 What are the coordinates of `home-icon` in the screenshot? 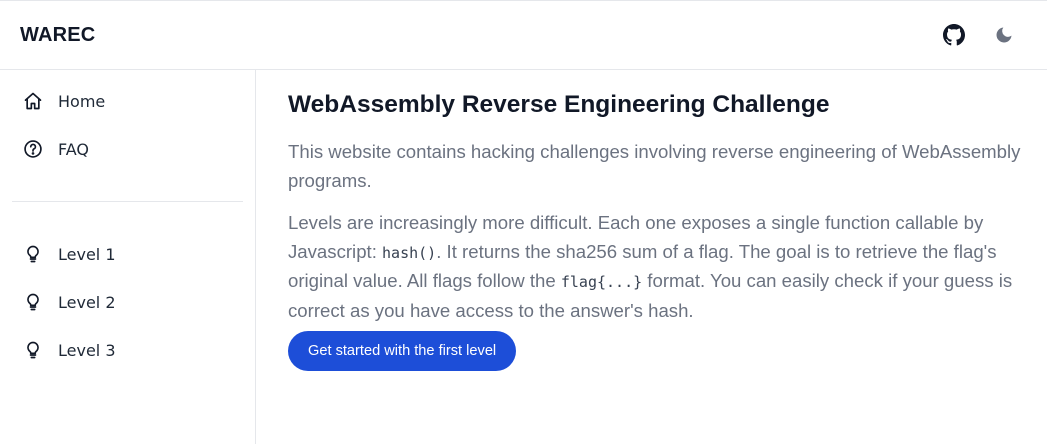 It's located at (33, 101).